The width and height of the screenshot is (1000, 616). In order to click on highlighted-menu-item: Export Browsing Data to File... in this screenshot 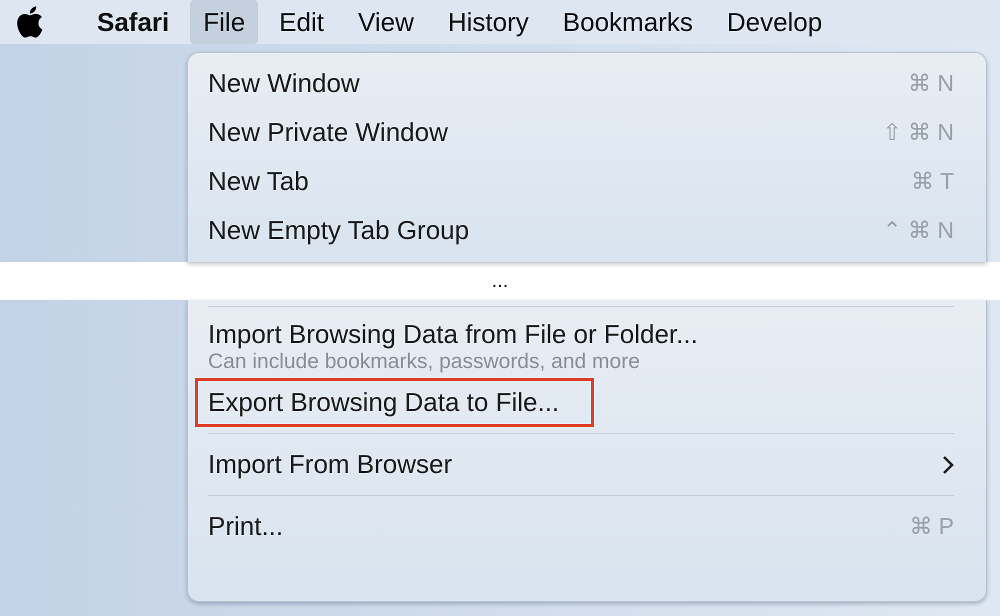, I will do `click(395, 402)`.